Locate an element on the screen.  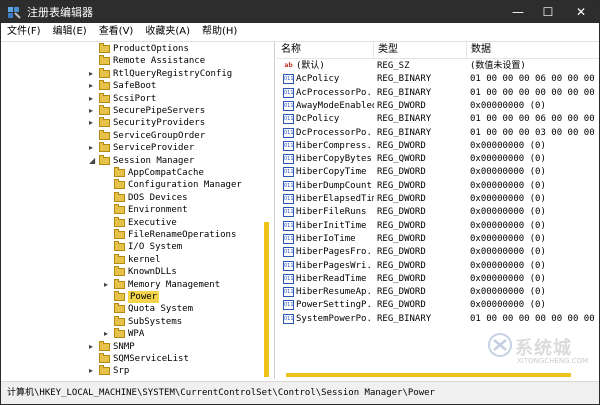
tree-item-label: FileRenameOperations is located at coordinates (182, 235).